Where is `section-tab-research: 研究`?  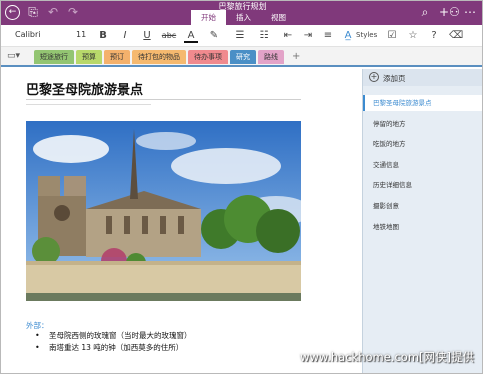 section-tab-research: 研究 is located at coordinates (243, 57).